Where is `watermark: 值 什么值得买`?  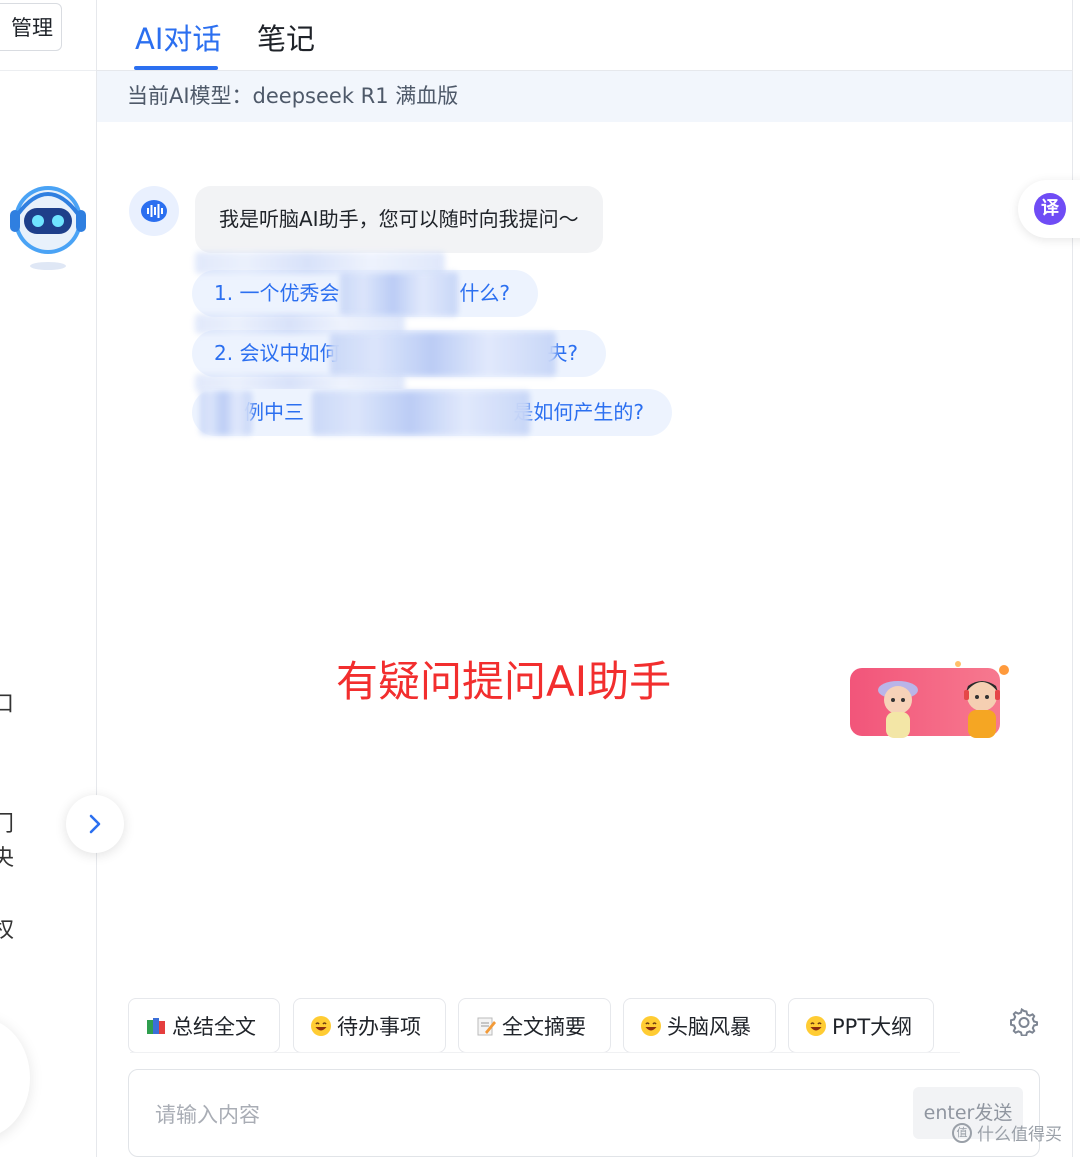
watermark: 值 什么值得买 is located at coordinates (1007, 1132).